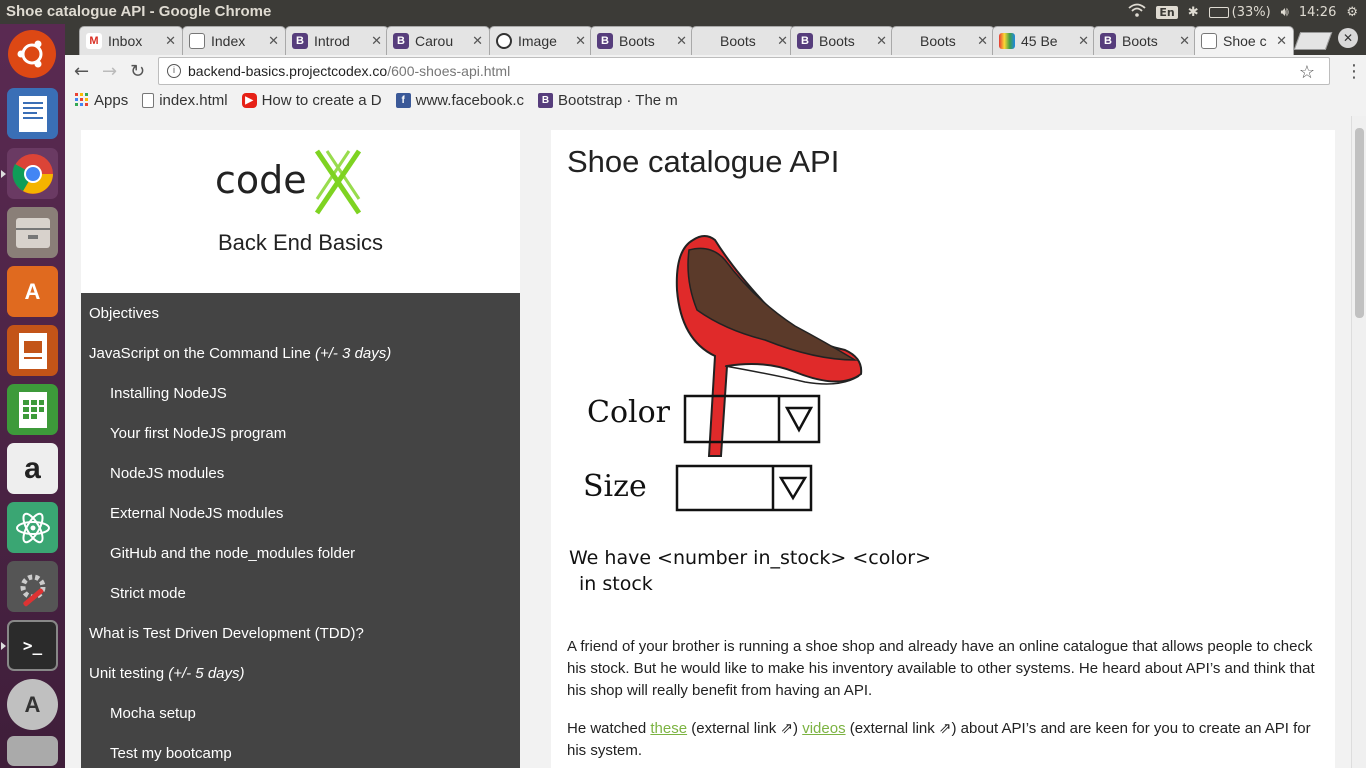 The image size is (1366, 768). I want to click on color-select-sketch, so click(752, 419).